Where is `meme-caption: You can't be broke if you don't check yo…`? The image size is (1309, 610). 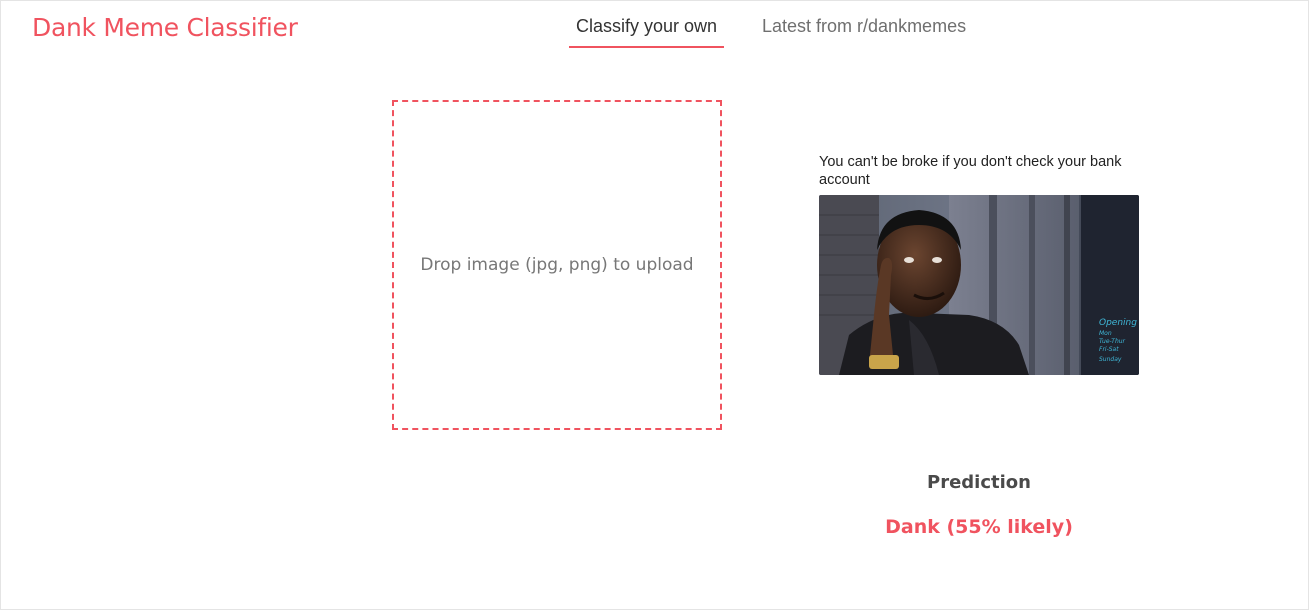
meme-caption: You can't be broke if you don't check yo… is located at coordinates (970, 171).